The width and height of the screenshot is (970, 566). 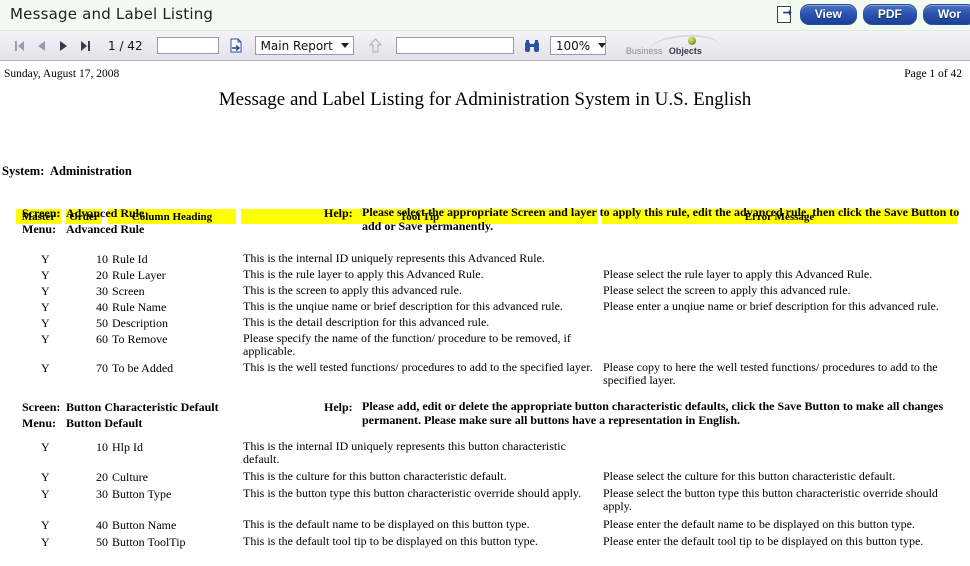 What do you see at coordinates (102, 339) in the screenshot?
I see `row-order-number: 60` at bounding box center [102, 339].